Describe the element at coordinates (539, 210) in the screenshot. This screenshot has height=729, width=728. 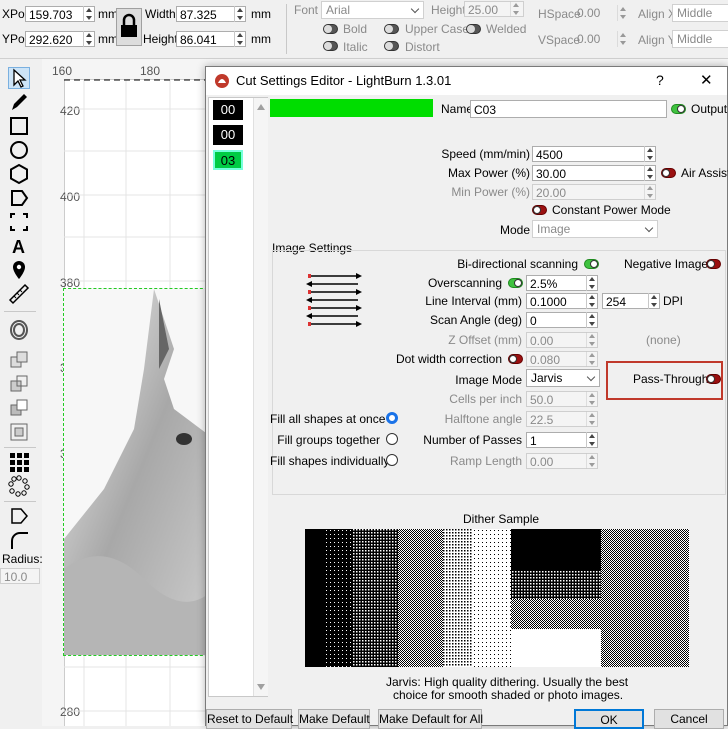
I see `constant-power-toggle` at that location.